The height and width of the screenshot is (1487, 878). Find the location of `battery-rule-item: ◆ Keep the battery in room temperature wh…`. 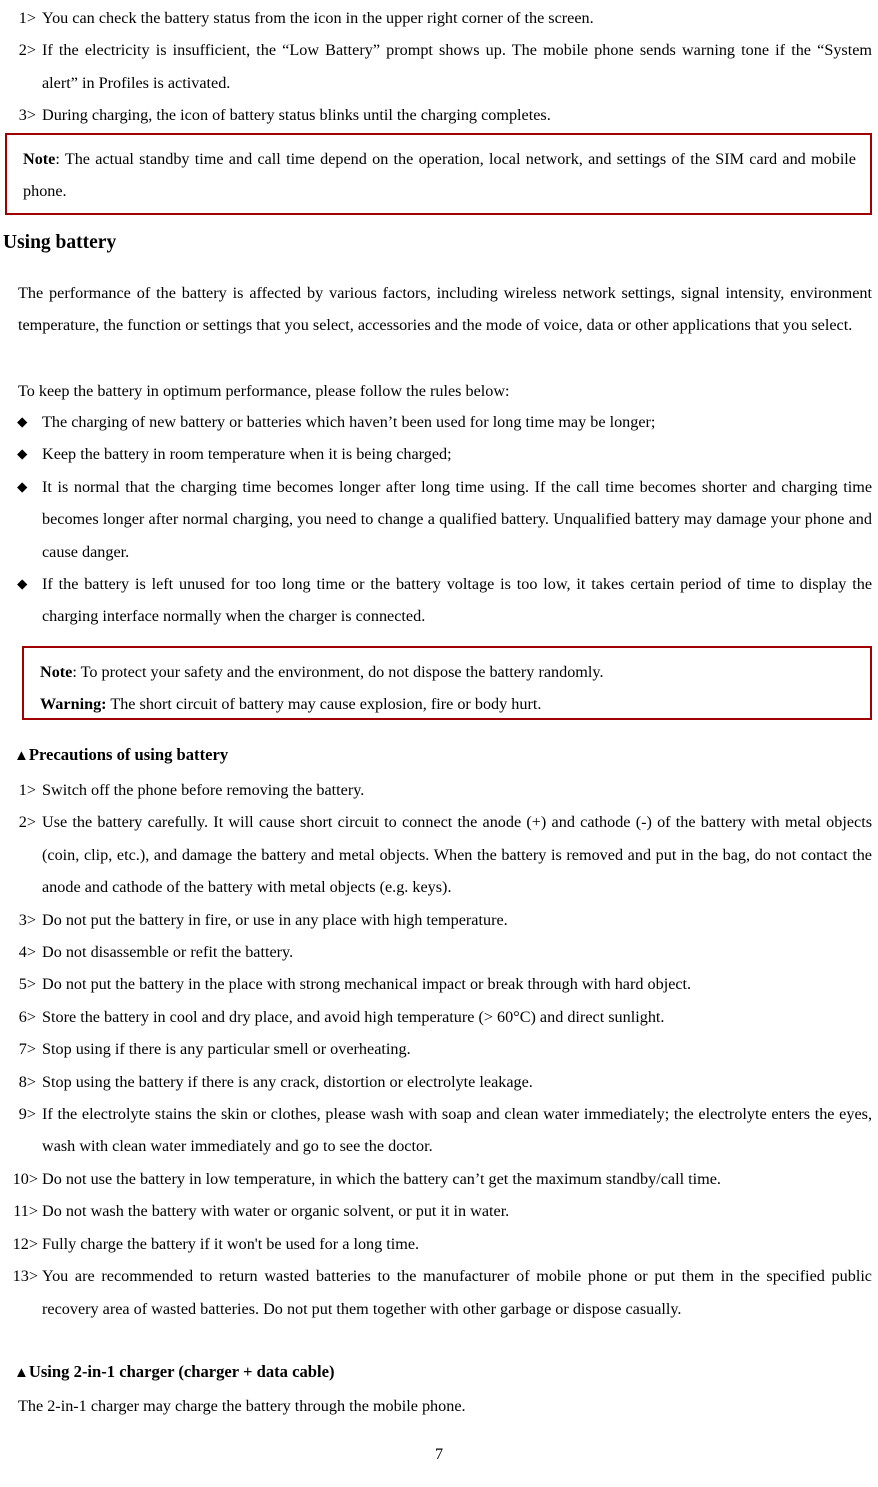

battery-rule-item: ◆ Keep the battery in room temperature wh… is located at coordinates (436, 454).